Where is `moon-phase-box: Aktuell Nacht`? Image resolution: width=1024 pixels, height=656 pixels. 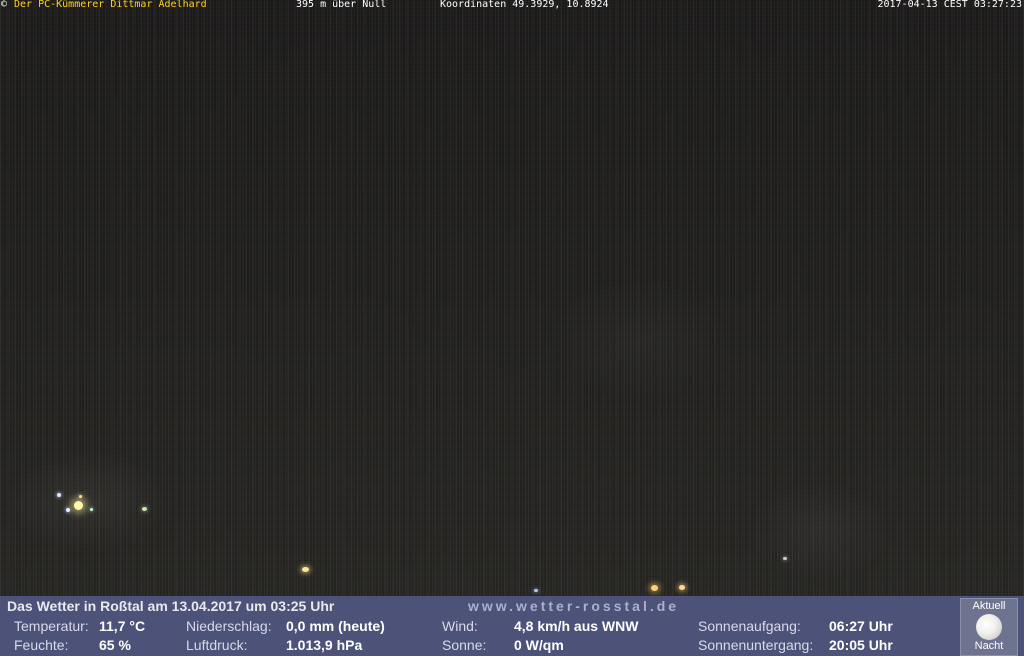
moon-phase-box: Aktuell Nacht is located at coordinates (989, 627).